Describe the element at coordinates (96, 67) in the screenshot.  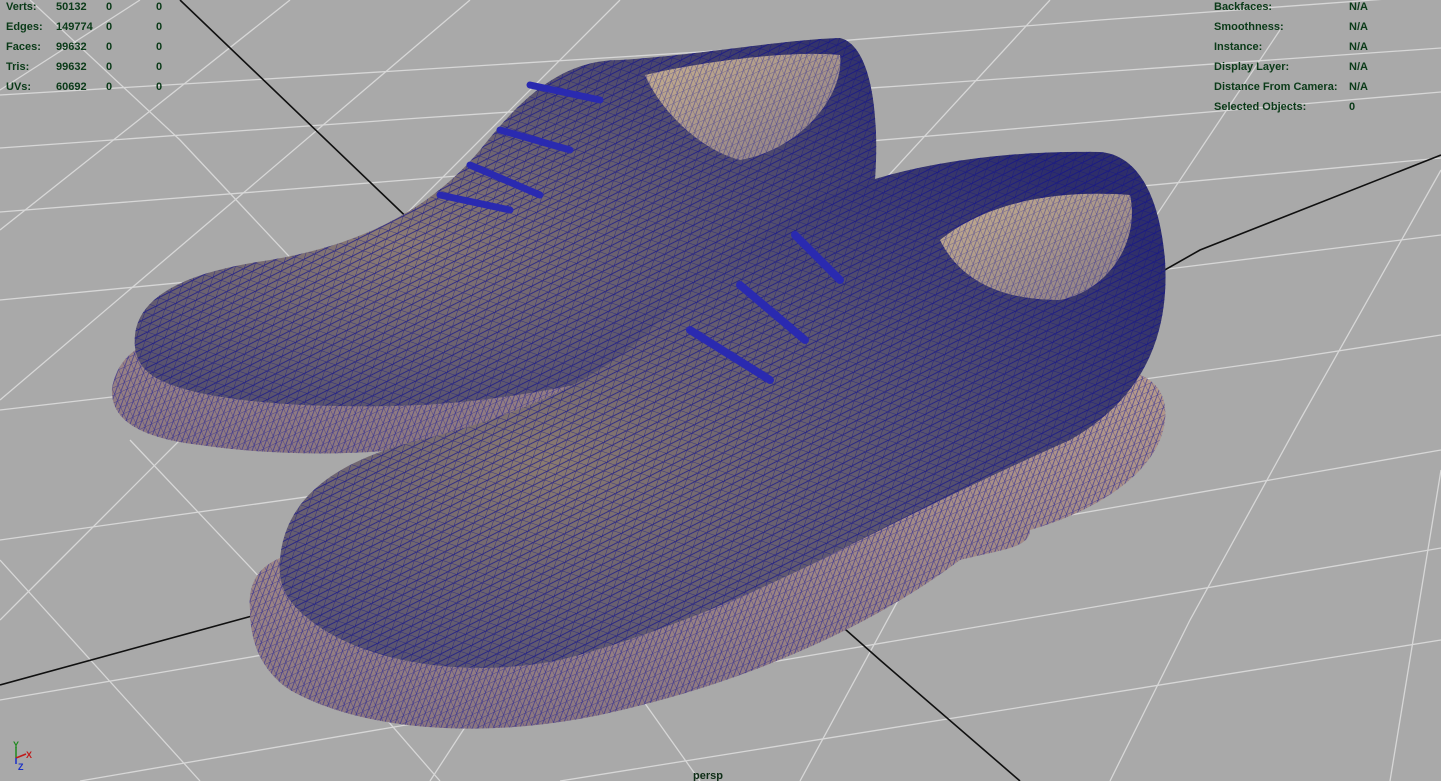
I see `hud-row-tris: Tris: 99632 0 0` at that location.